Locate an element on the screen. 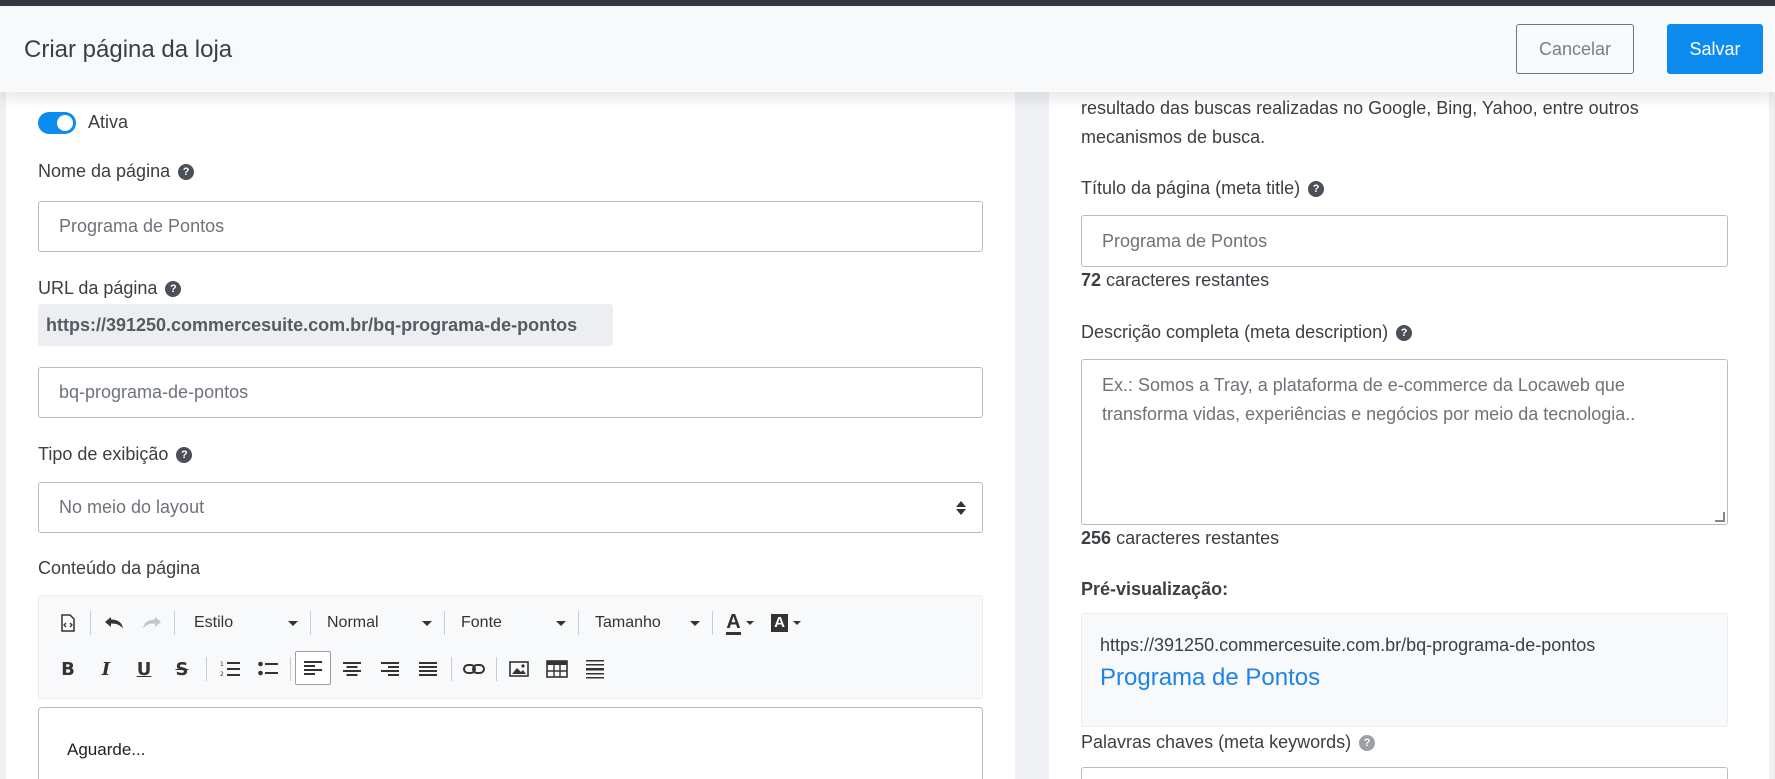 This screenshot has width=1775, height=779. text-color-icon: A is located at coordinates (733, 622).